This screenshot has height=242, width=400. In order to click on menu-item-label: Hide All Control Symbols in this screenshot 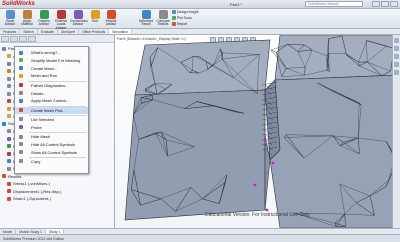, I will do `click(53, 144)`.